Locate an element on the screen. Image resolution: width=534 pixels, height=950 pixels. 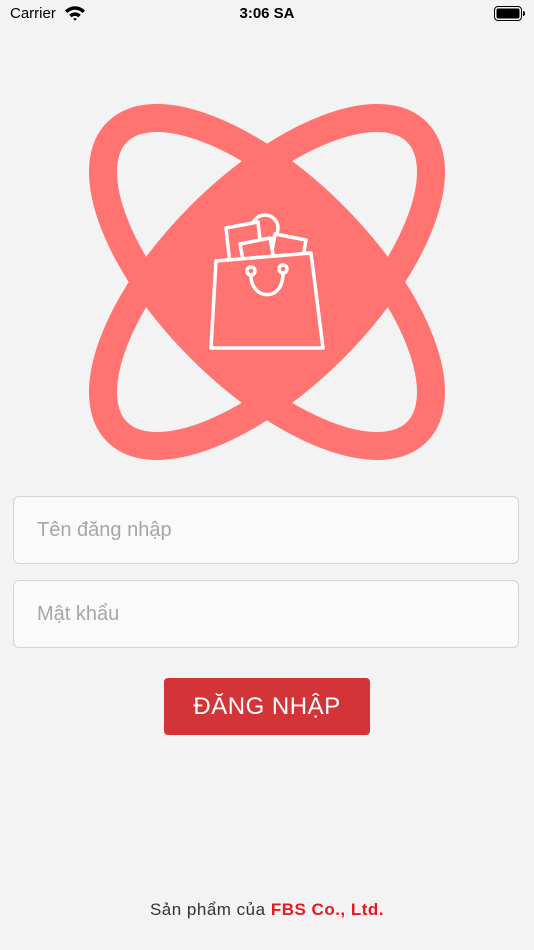
username-input is located at coordinates (266, 530).